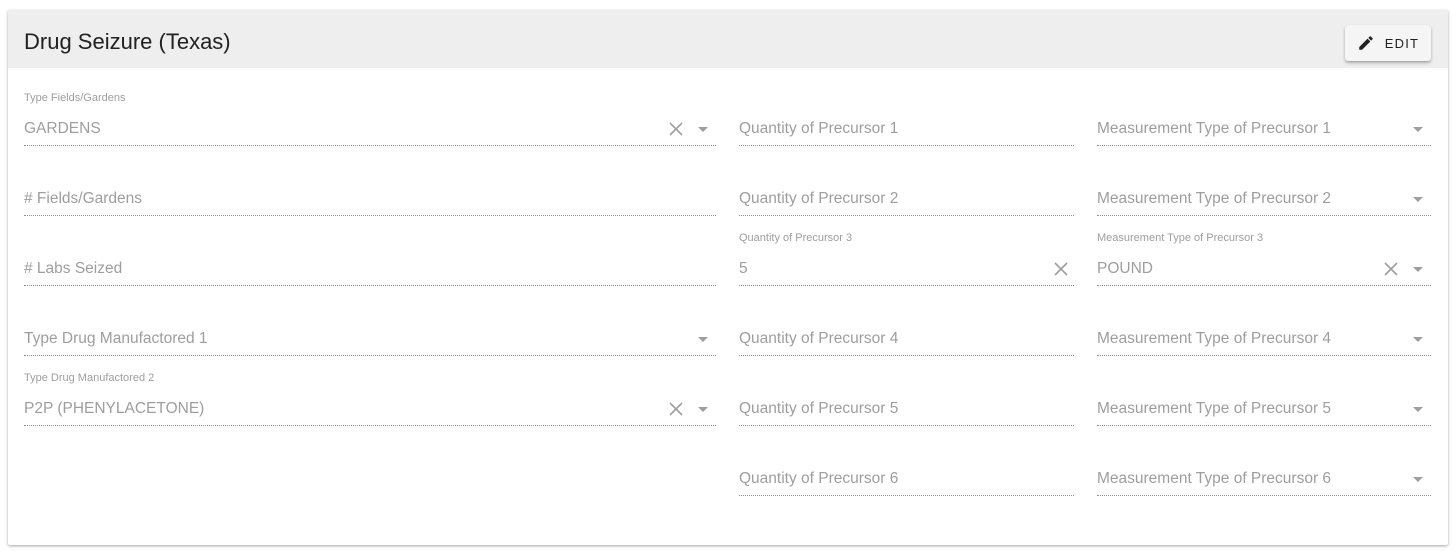 This screenshot has height=553, width=1456. Describe the element at coordinates (370, 119) in the screenshot. I see `type-fields-gardens-select: Type Fields/Gardens GARDENS` at that location.